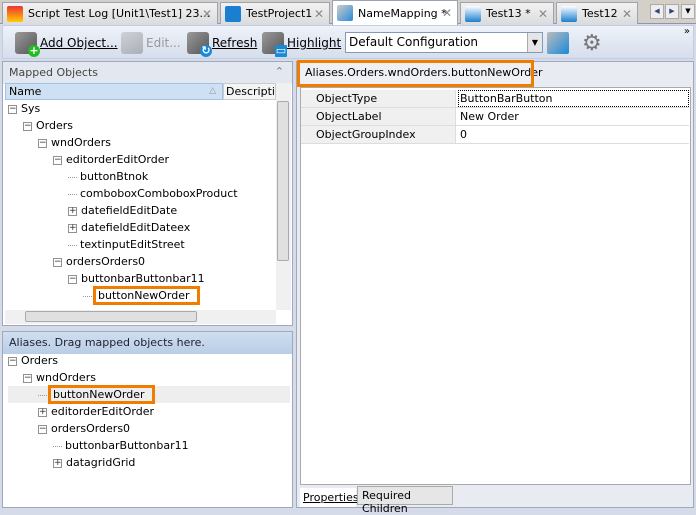 The image size is (696, 515). I want to click on tree-item: buttonbarButtonbar11, so click(149, 445).